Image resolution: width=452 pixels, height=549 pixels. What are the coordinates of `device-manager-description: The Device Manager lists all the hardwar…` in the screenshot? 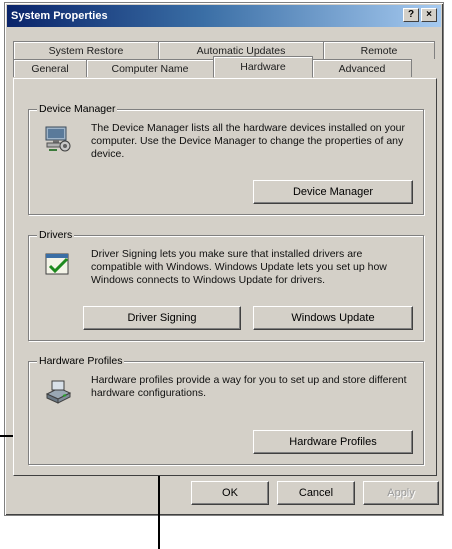 It's located at (248, 141).